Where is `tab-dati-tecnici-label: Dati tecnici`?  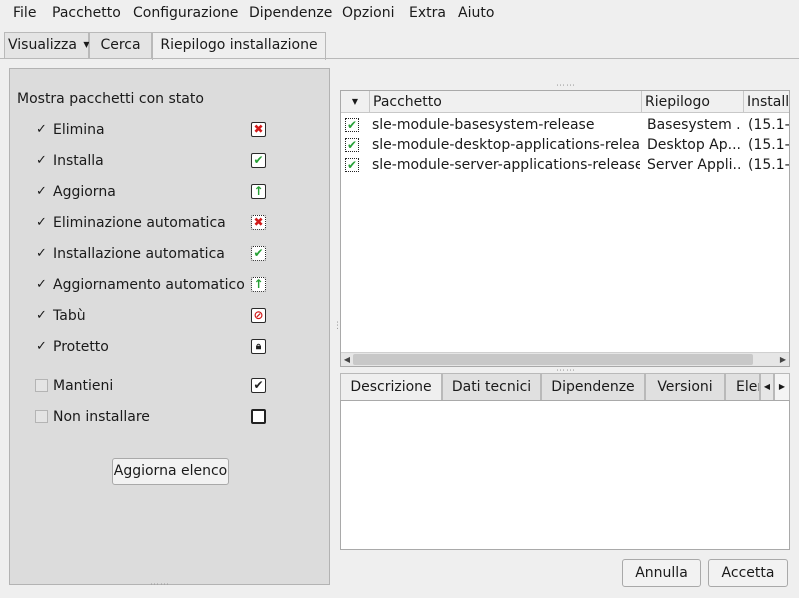 tab-dati-tecnici-label: Dati tecnici is located at coordinates (491, 387).